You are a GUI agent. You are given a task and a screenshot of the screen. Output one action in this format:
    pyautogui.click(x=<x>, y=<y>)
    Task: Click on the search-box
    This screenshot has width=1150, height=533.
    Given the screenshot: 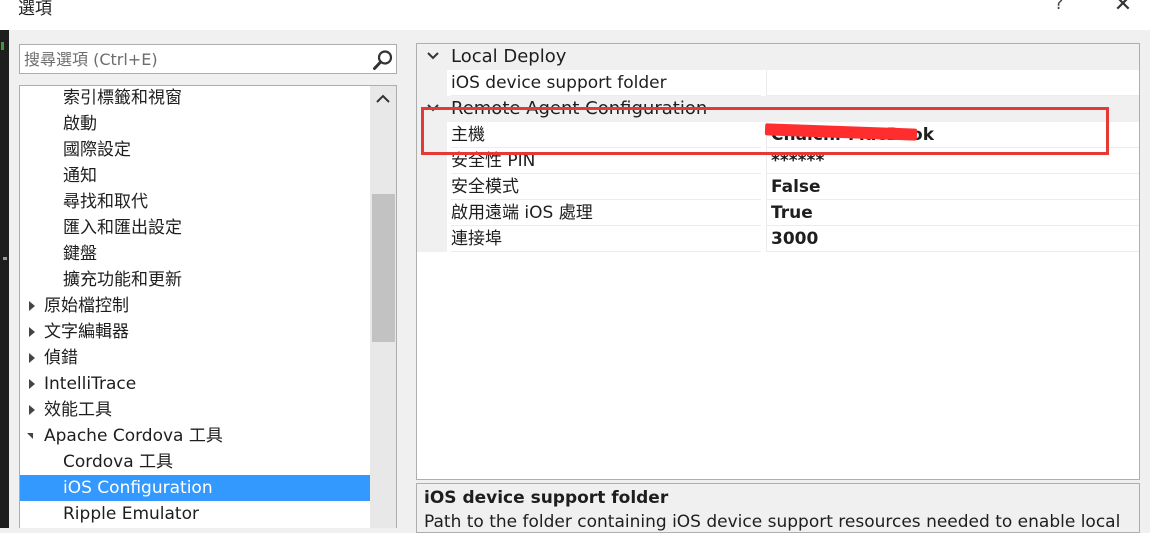 What is the action you would take?
    pyautogui.click(x=208, y=59)
    